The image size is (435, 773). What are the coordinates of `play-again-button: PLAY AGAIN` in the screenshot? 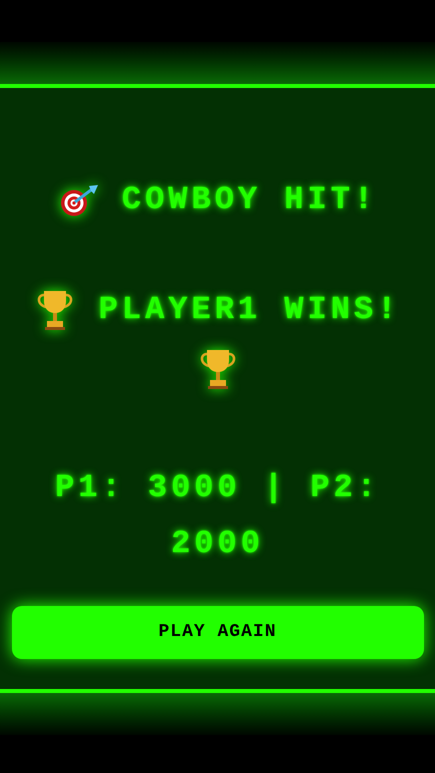 It's located at (218, 632).